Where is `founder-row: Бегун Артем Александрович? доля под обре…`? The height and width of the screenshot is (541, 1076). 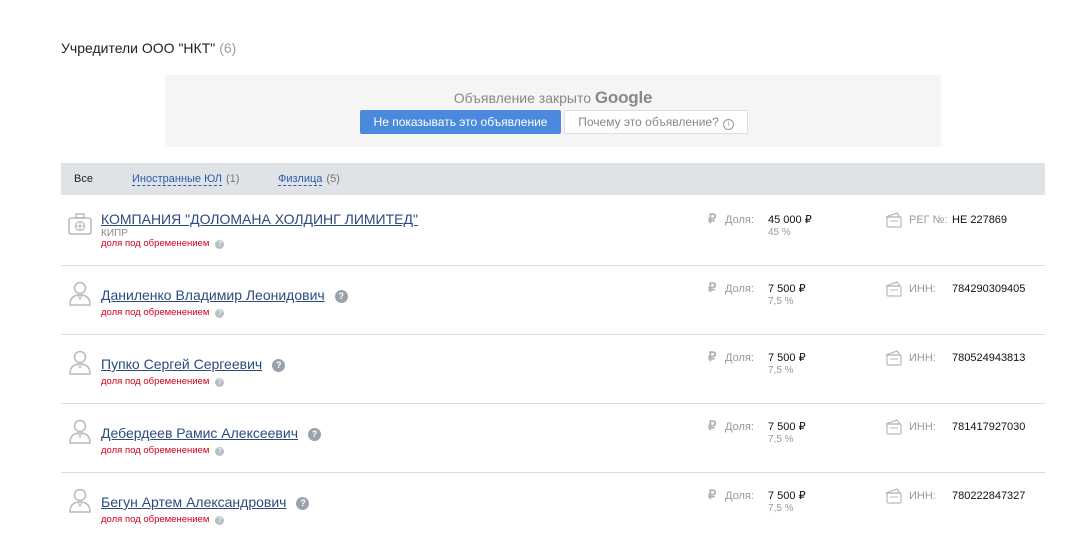 founder-row: Бегун Артем Александрович? доля под обре… is located at coordinates (553, 507).